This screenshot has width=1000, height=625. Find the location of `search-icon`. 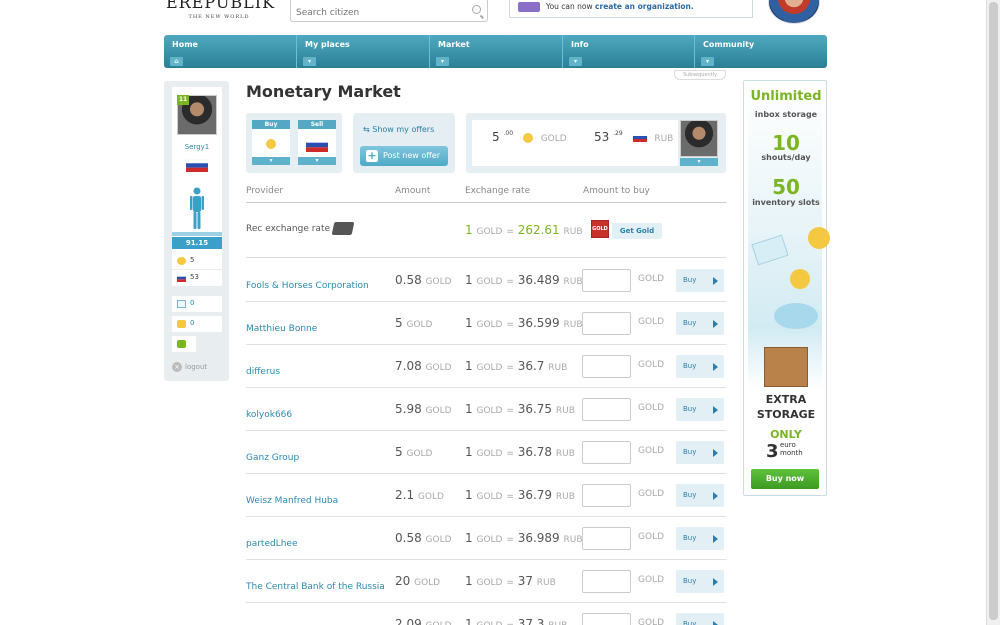

search-icon is located at coordinates (476, 9).